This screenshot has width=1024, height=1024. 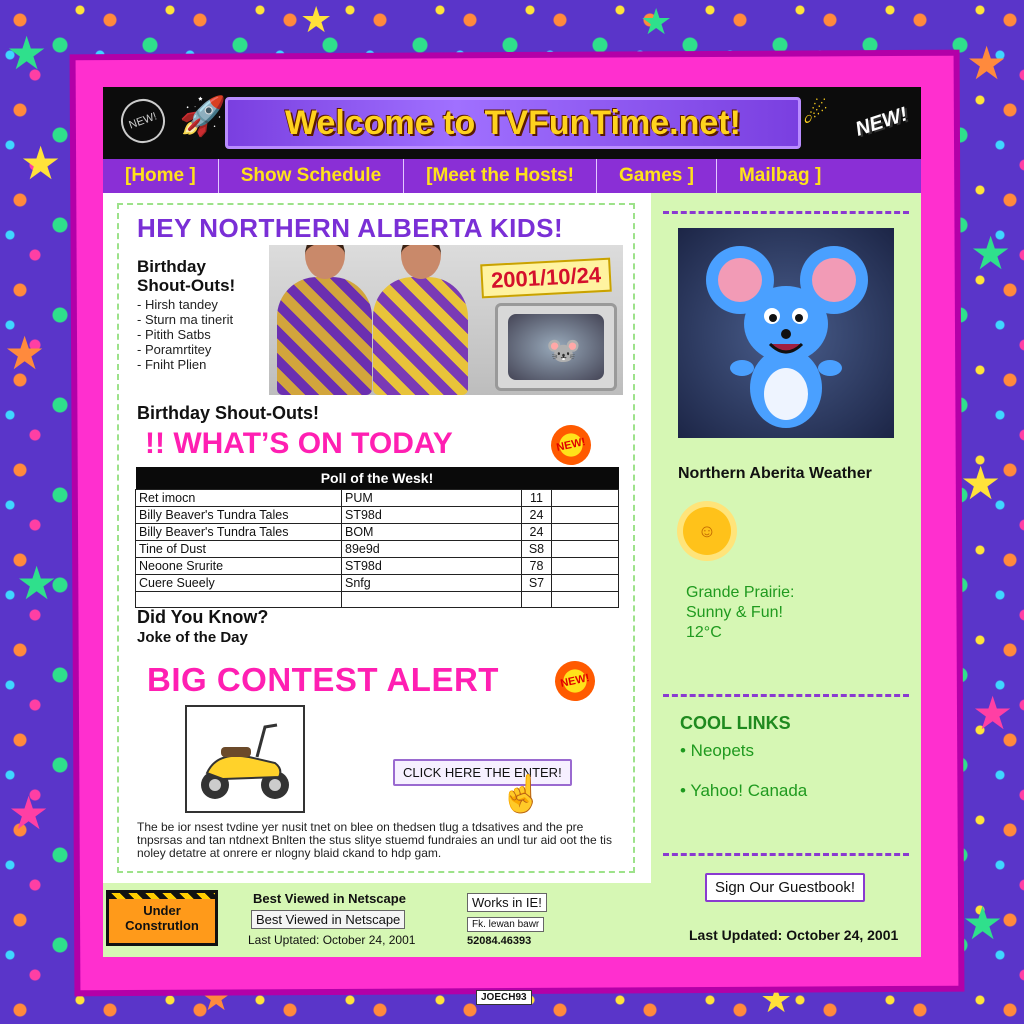 I want to click on last-updated: Last Updated: October 24, 2001, so click(x=794, y=935).